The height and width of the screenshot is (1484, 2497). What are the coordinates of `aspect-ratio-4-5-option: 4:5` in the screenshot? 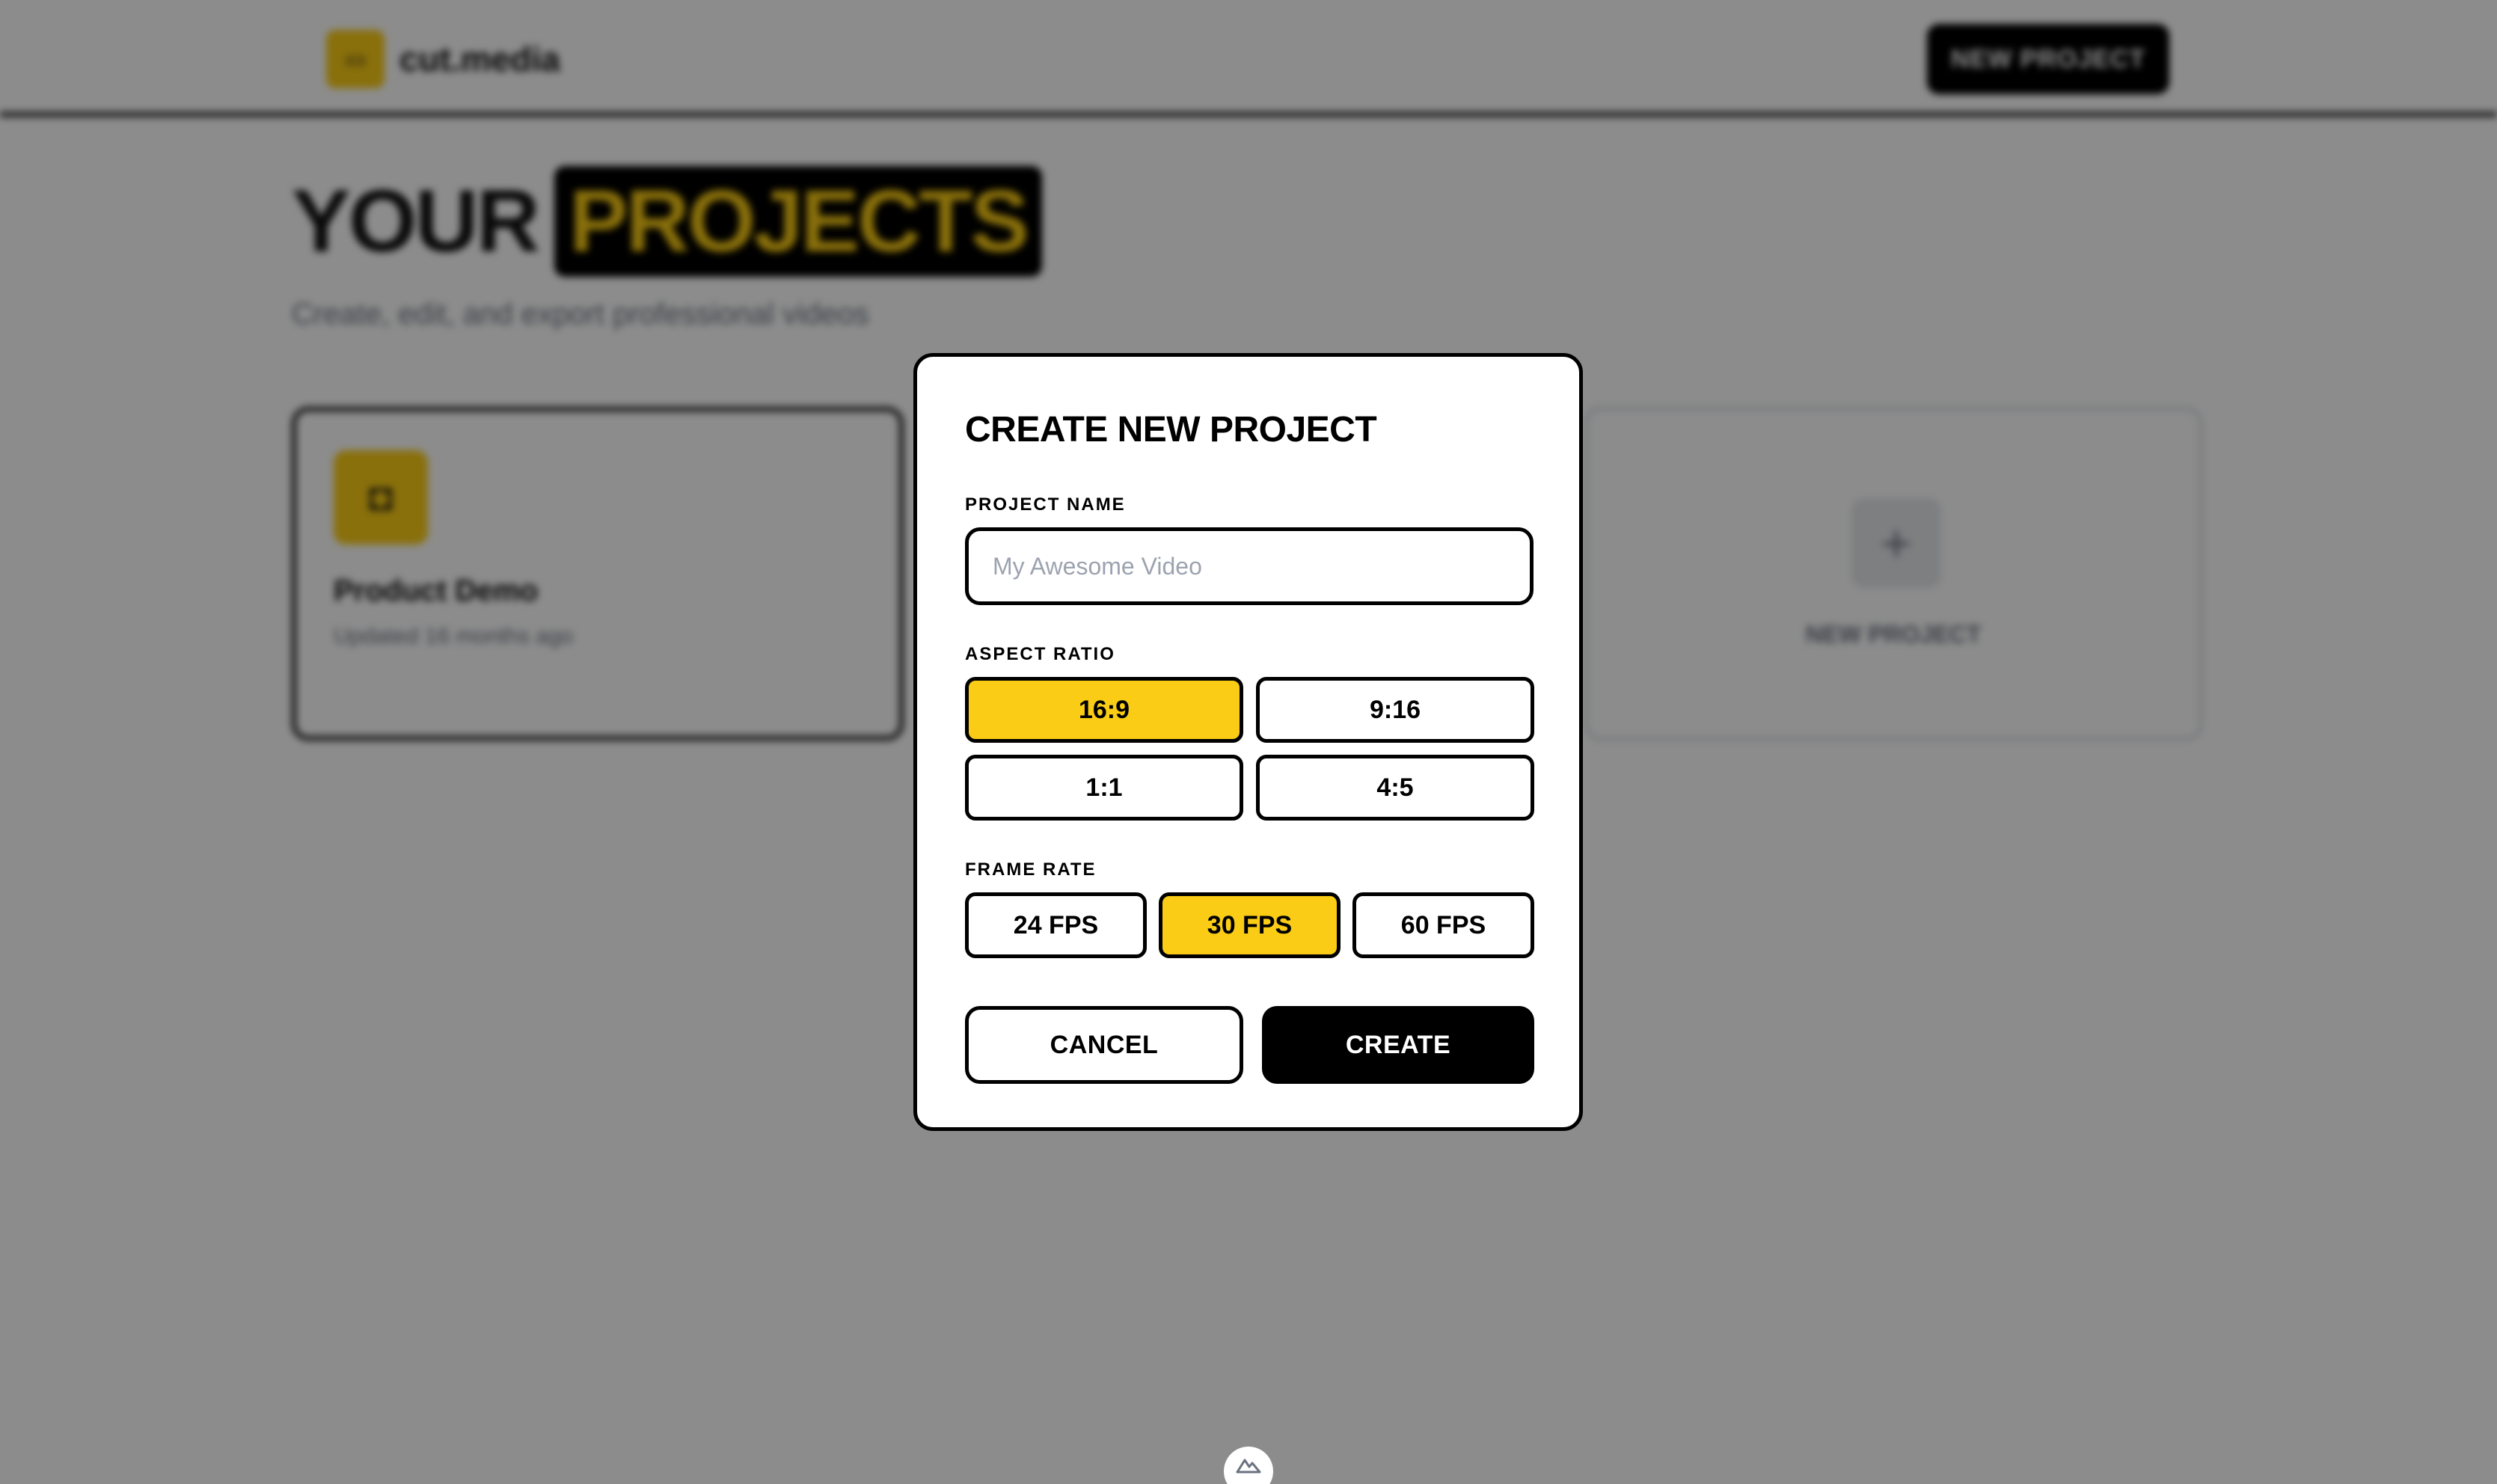 It's located at (1395, 788).